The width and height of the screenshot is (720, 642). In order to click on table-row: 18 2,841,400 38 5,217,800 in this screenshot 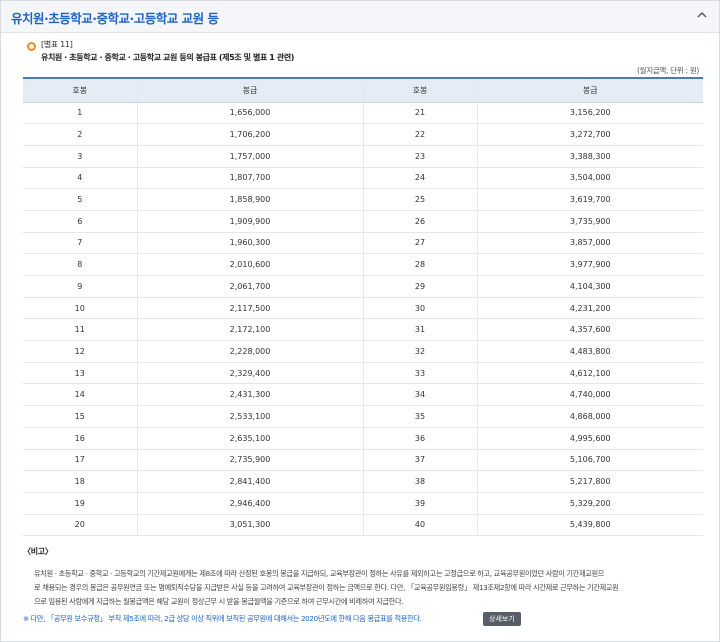, I will do `click(363, 481)`.